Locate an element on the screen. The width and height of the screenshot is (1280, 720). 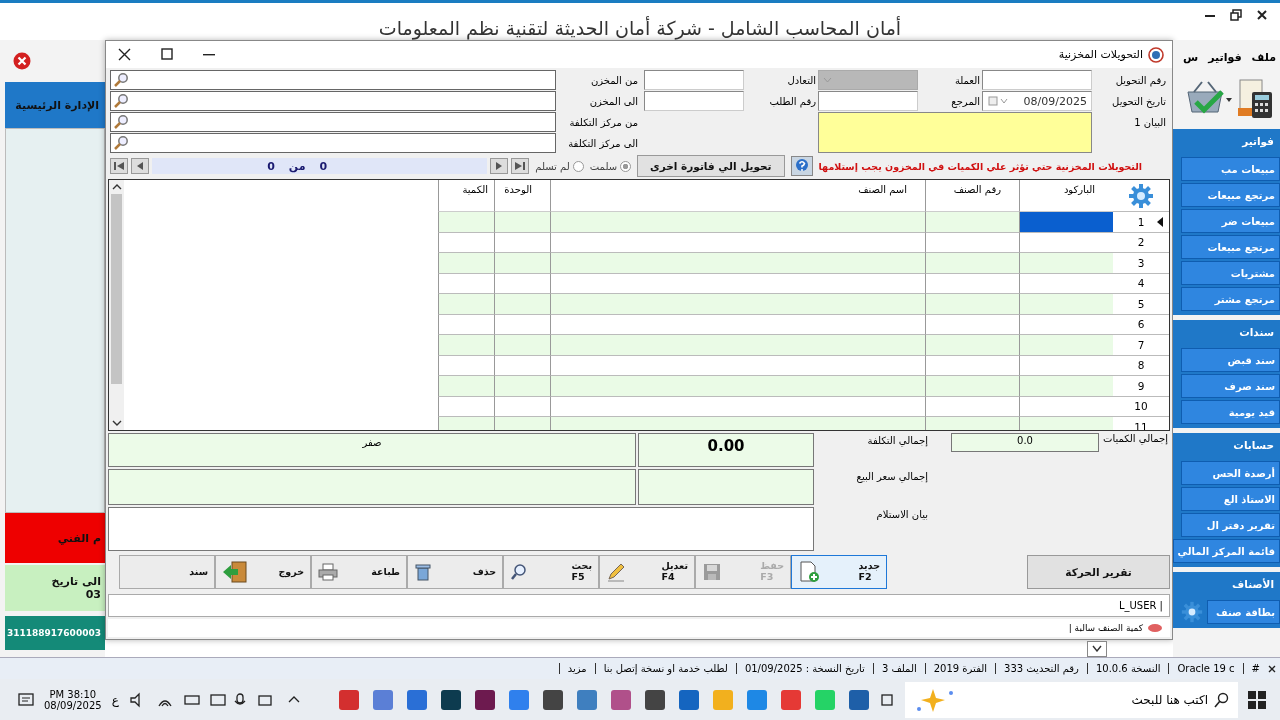
scrollbar is located at coordinates (116, 305).